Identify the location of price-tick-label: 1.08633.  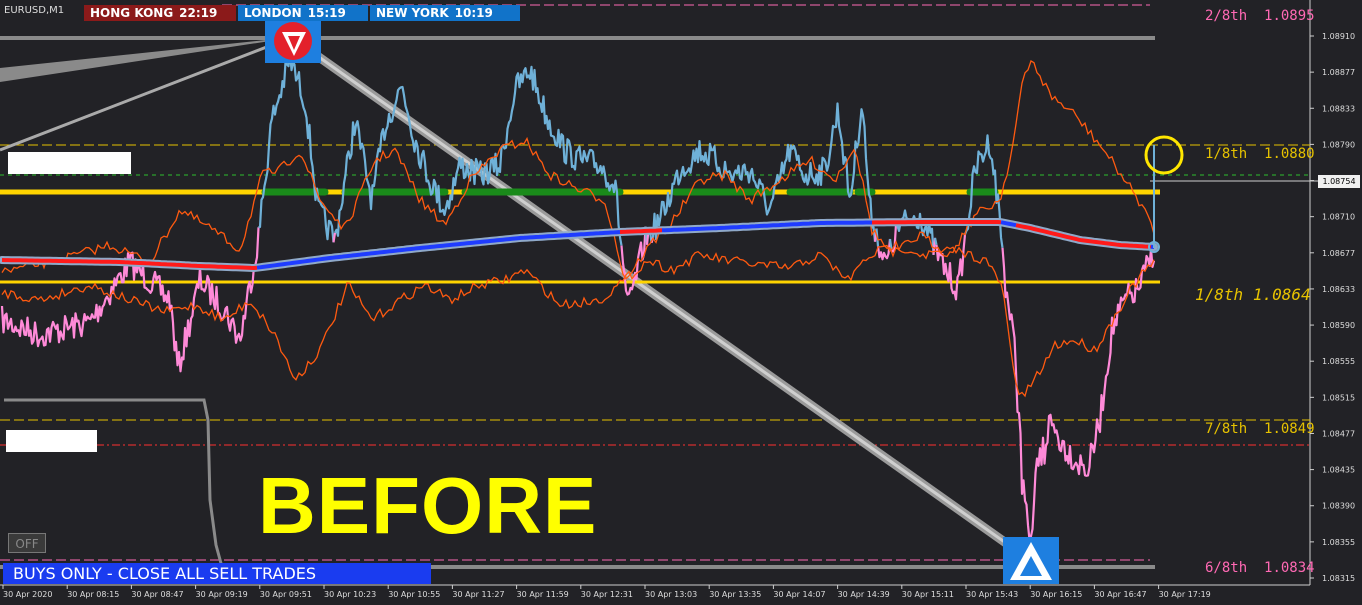
(1338, 289).